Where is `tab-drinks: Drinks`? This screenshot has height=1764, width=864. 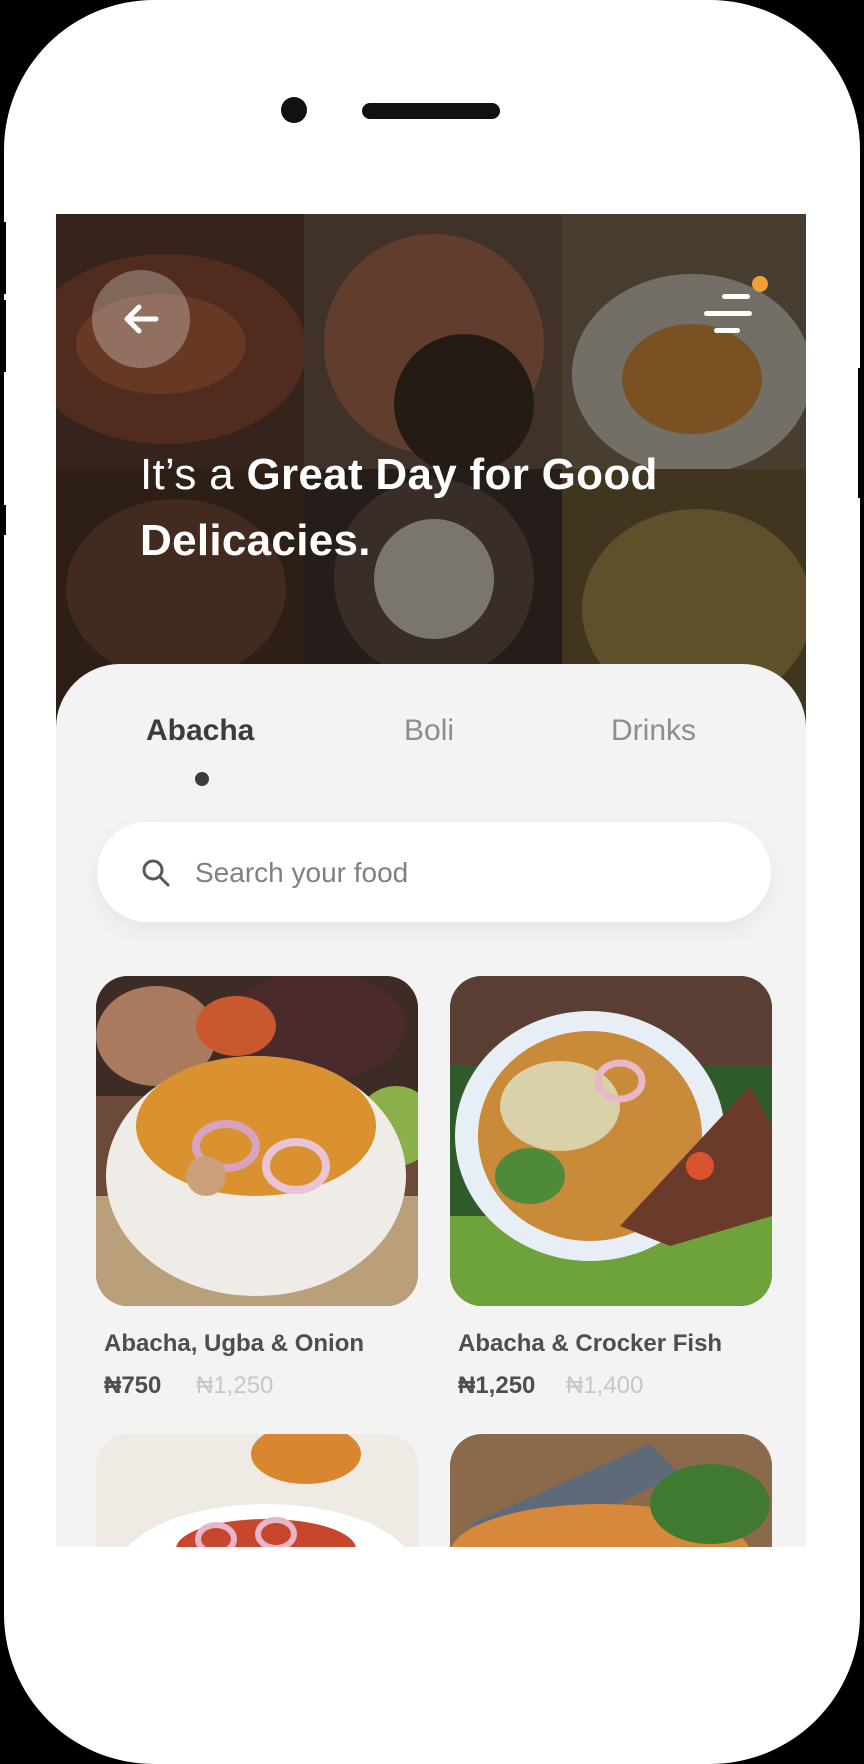 tab-drinks: Drinks is located at coordinates (653, 731).